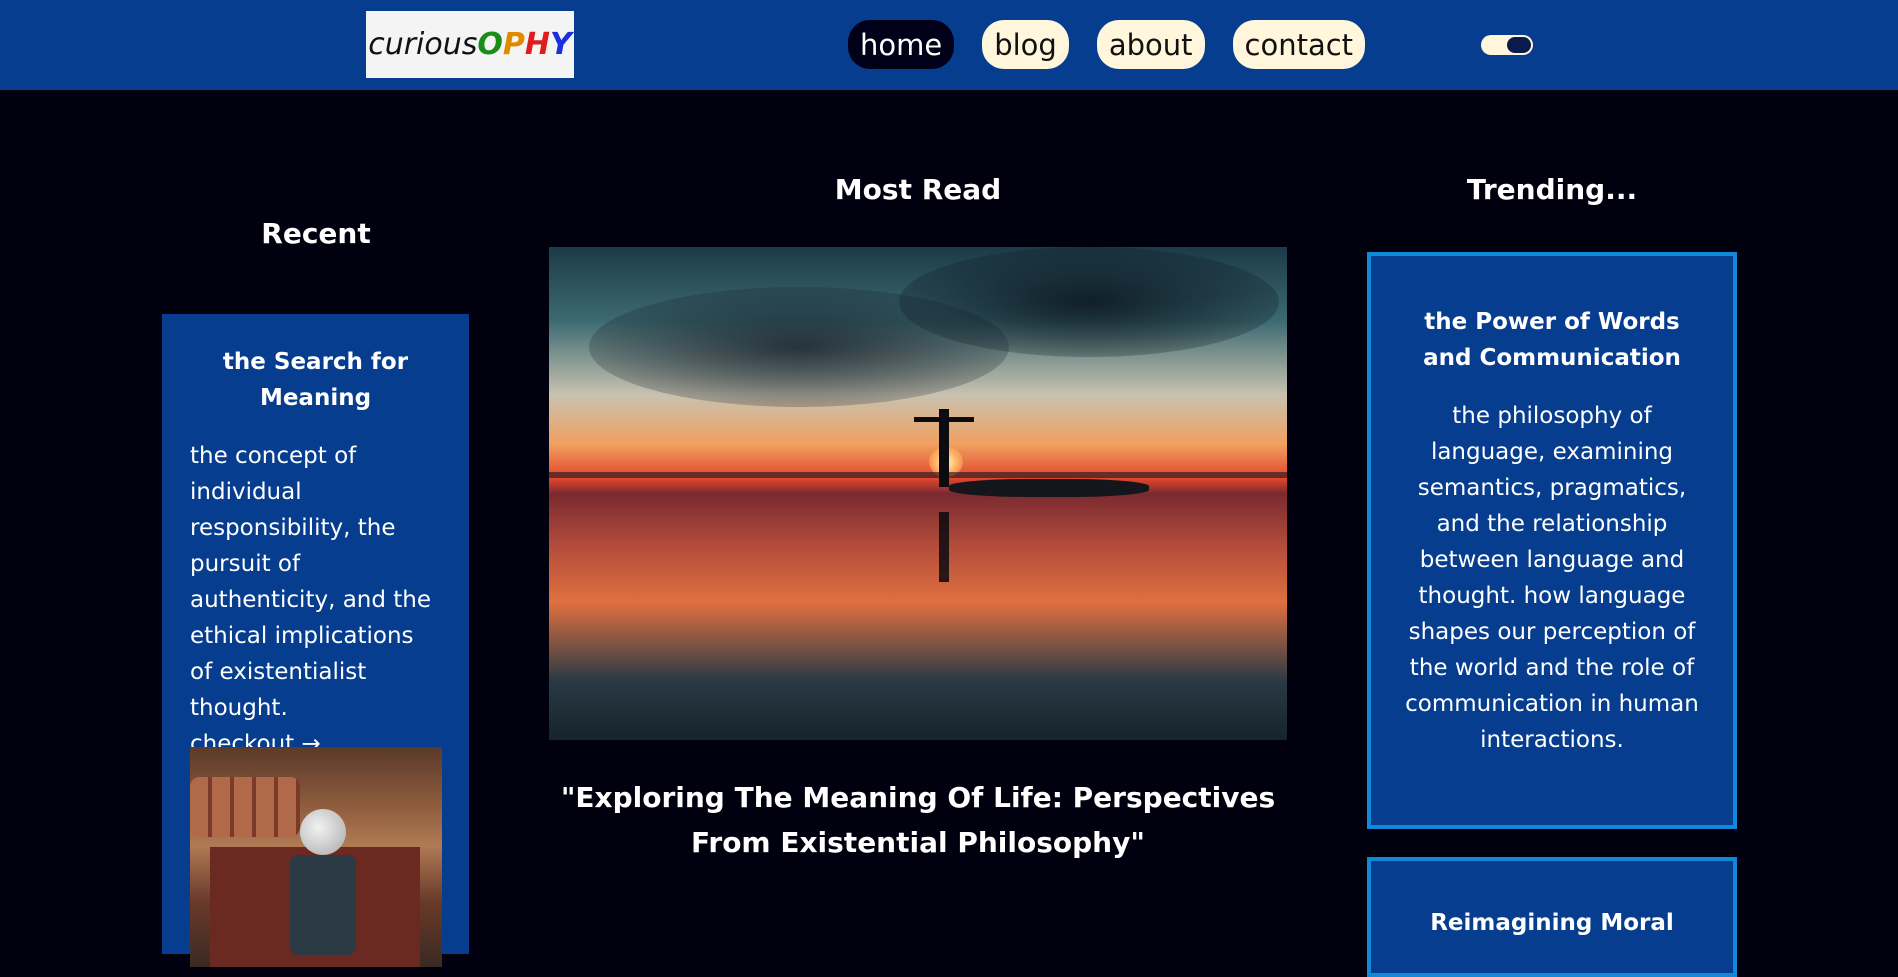 This screenshot has width=1898, height=977. Describe the element at coordinates (901, 44) in the screenshot. I see `nav-home: home` at that location.